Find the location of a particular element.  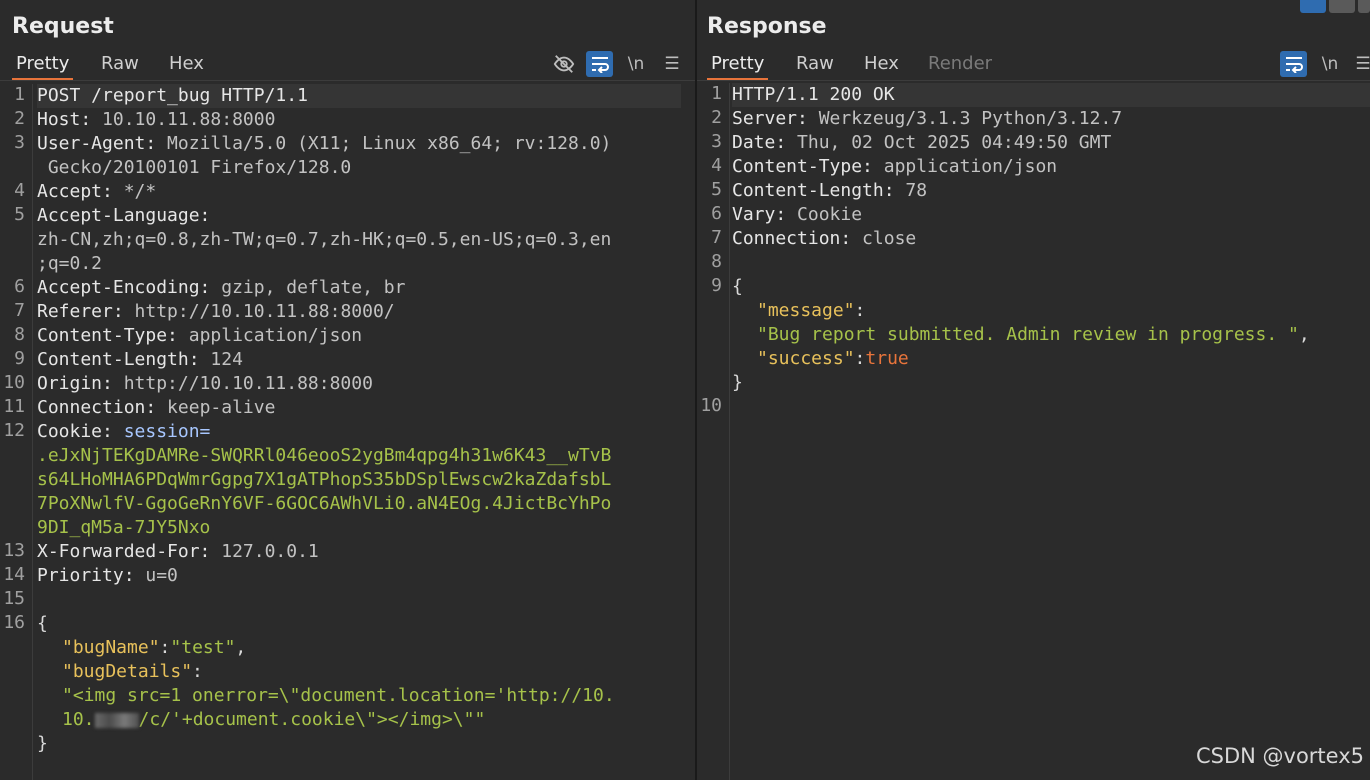

json-line: "bugName":"test", is located at coordinates (154, 647).